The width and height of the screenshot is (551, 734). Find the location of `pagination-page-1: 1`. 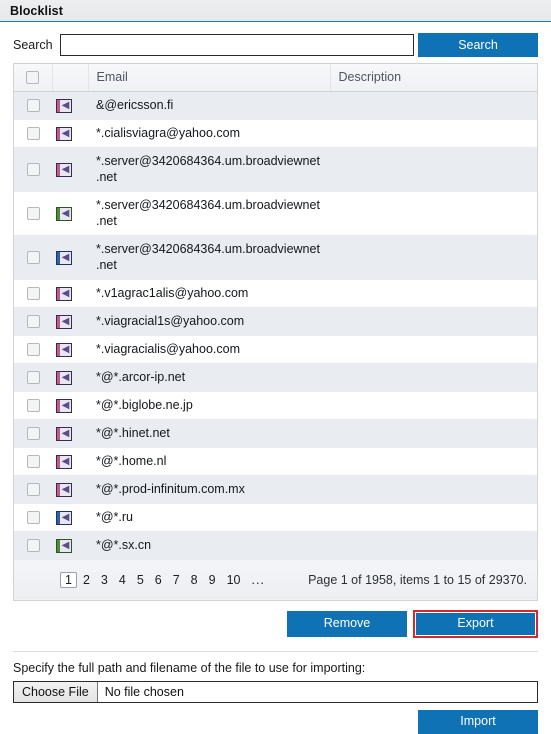

pagination-page-1: 1 is located at coordinates (68, 579).